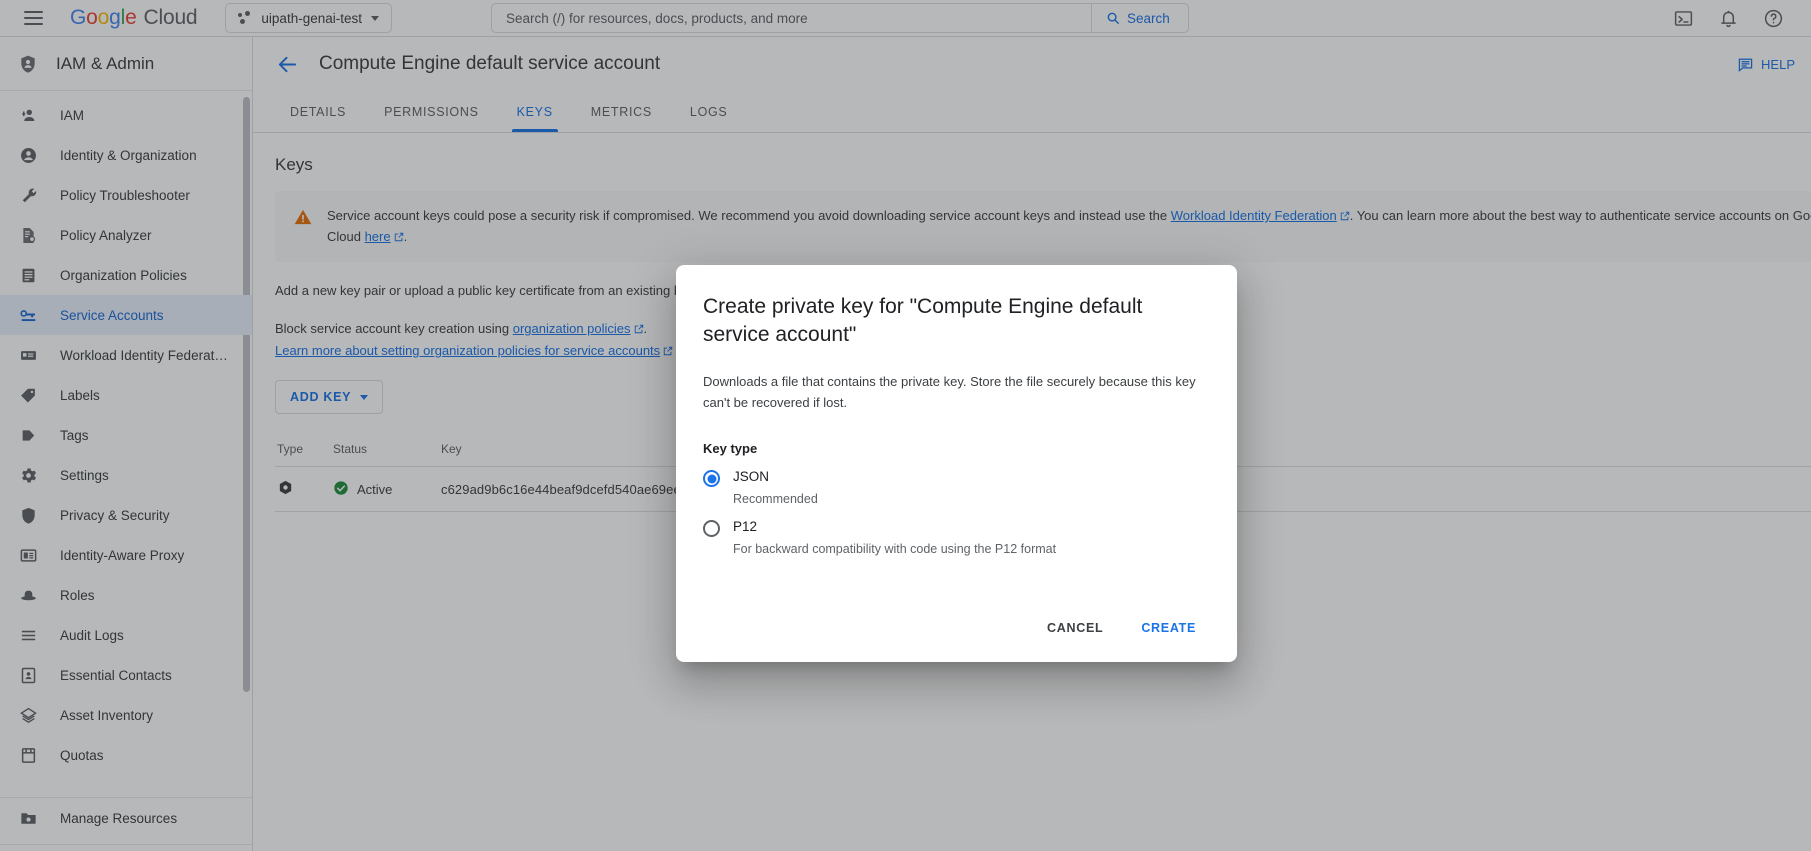 This screenshot has height=851, width=1811. What do you see at coordinates (730, 449) in the screenshot?
I see `key-type-label: Key type` at bounding box center [730, 449].